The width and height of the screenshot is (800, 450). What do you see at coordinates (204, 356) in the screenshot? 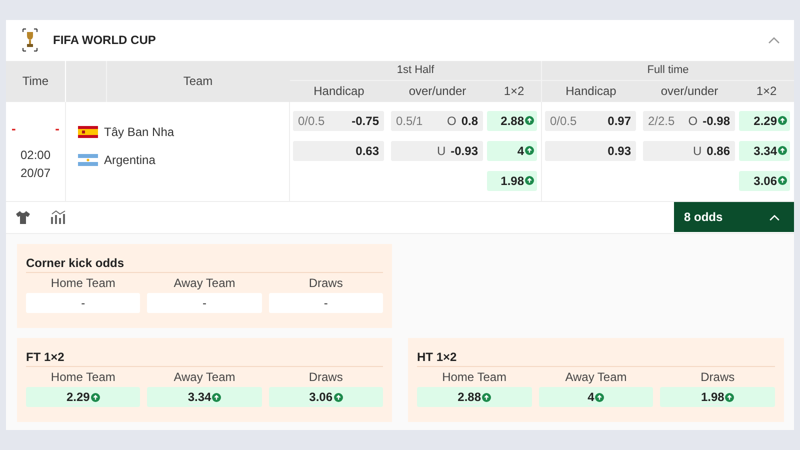
I see `panel-title: FT 1×2` at bounding box center [204, 356].